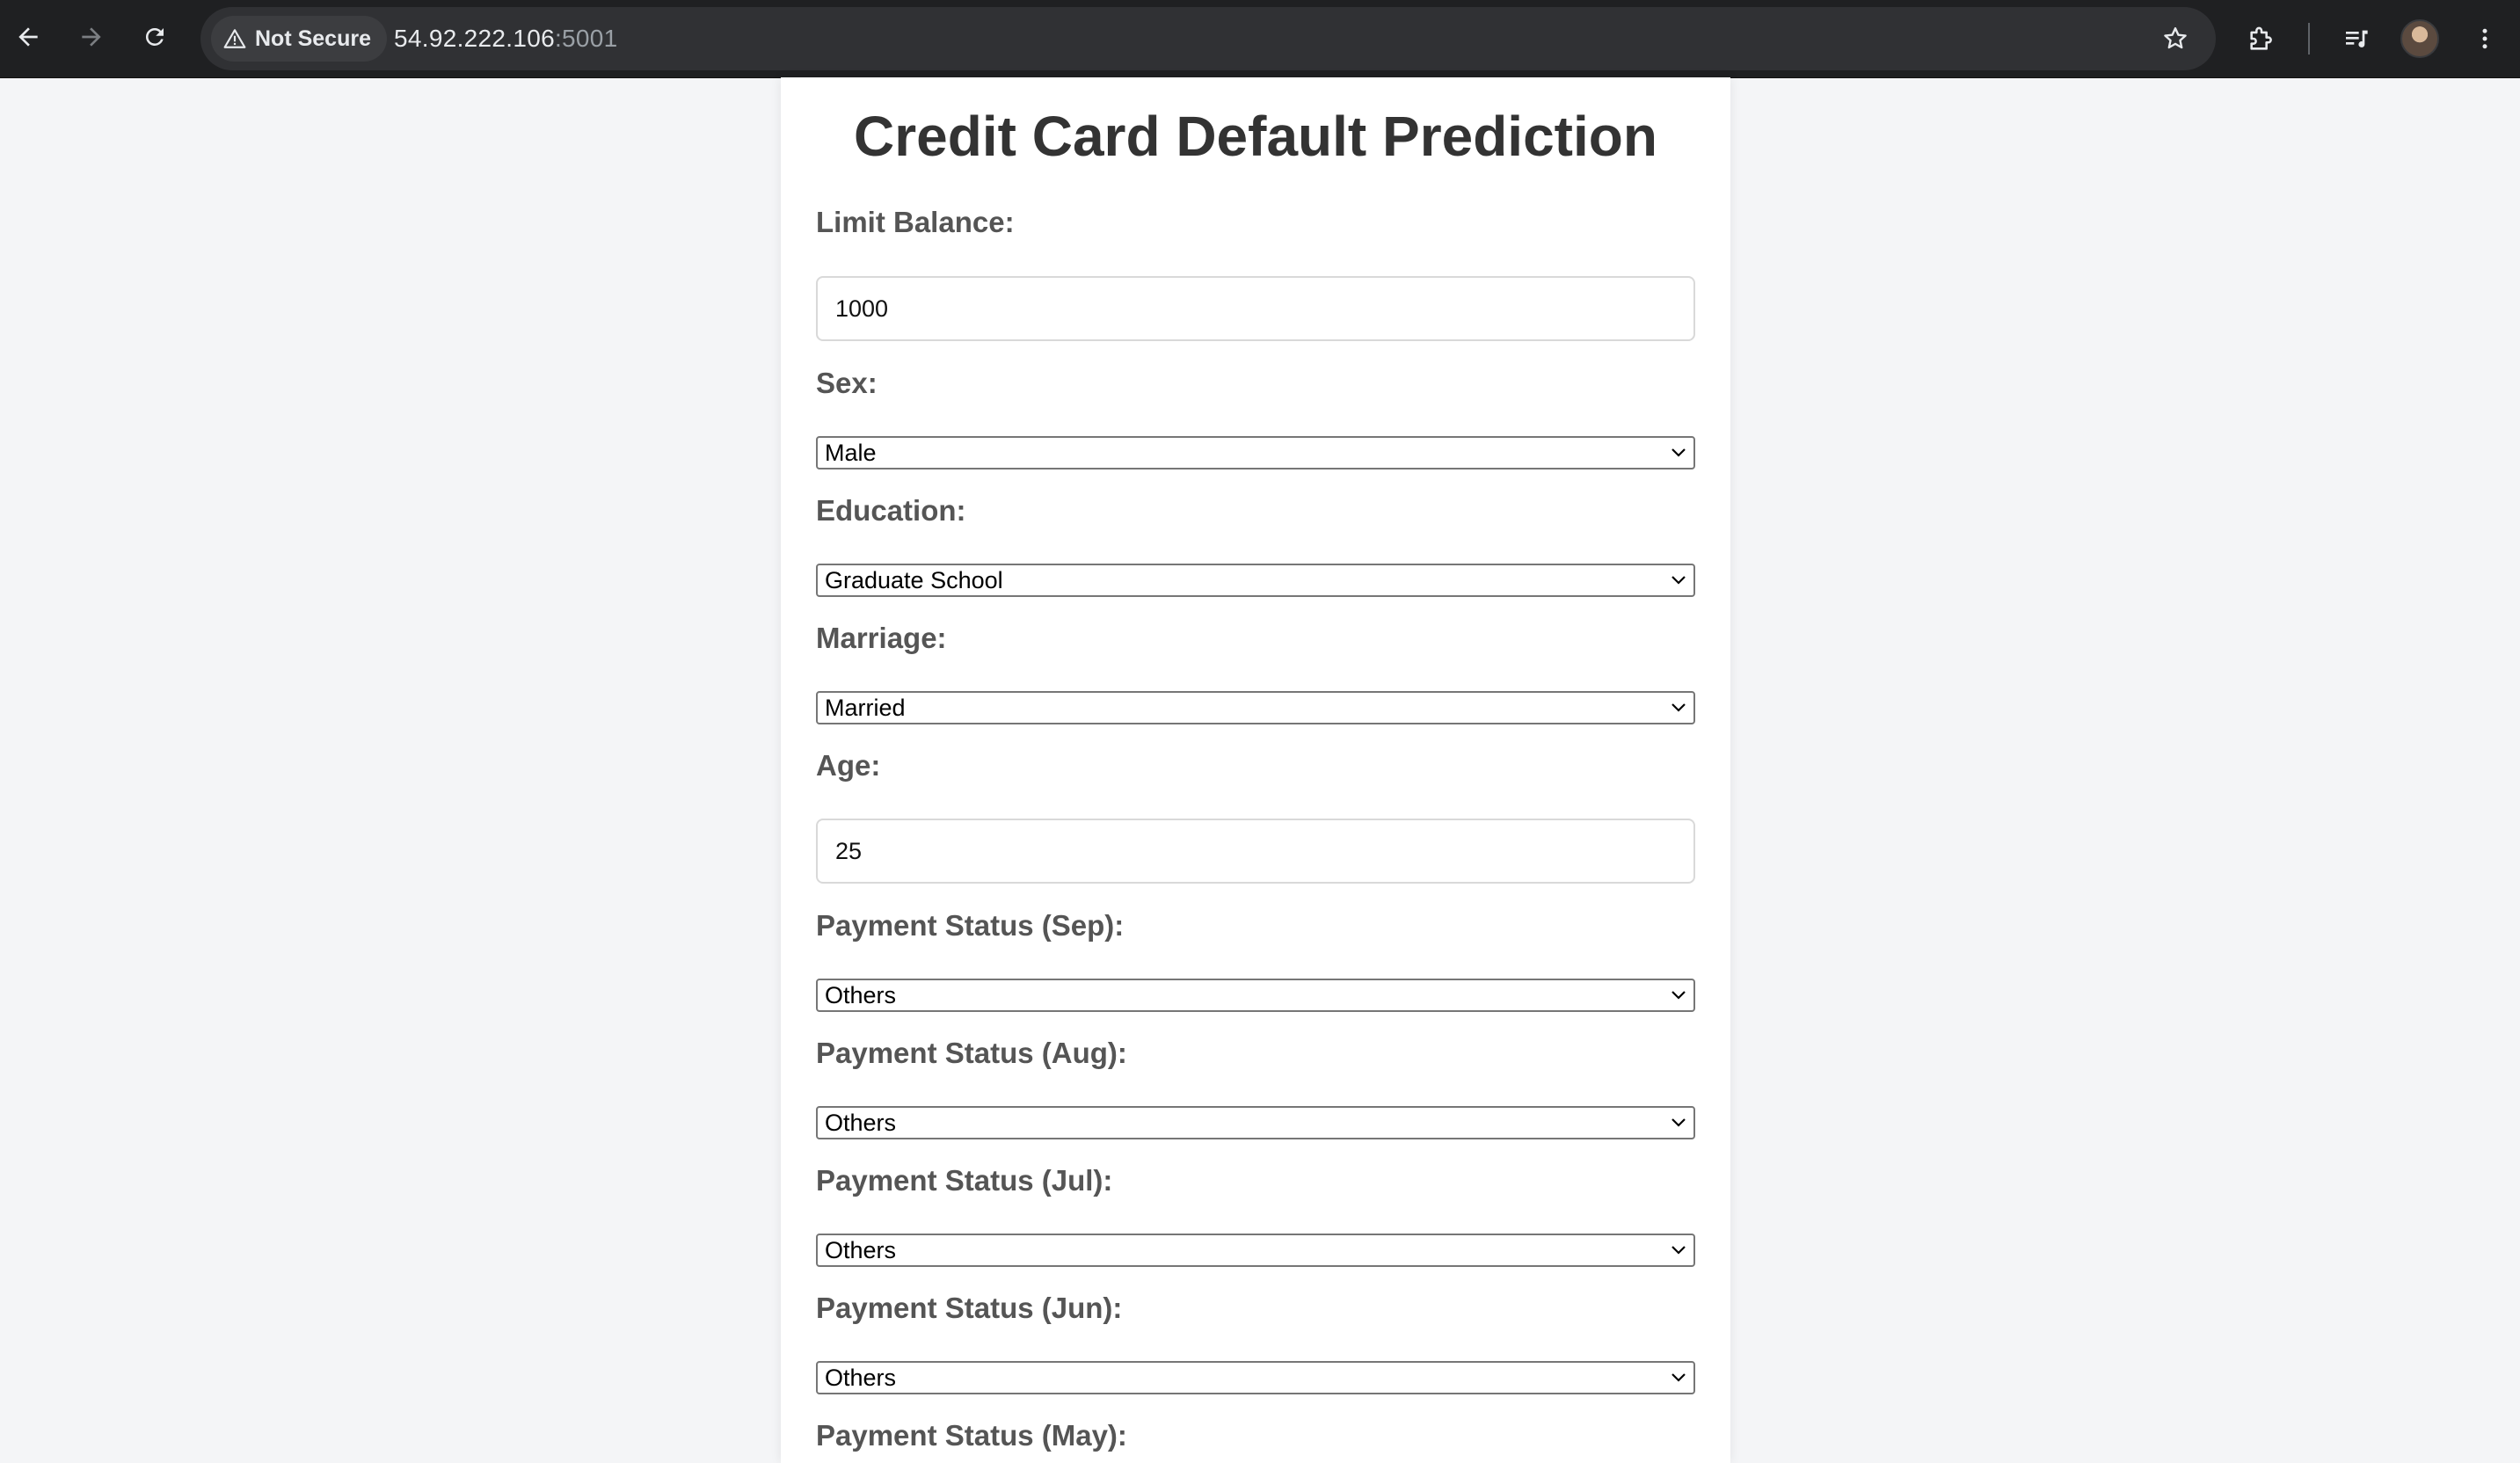 The height and width of the screenshot is (1463, 2520). I want to click on media-control-icon, so click(2357, 38).